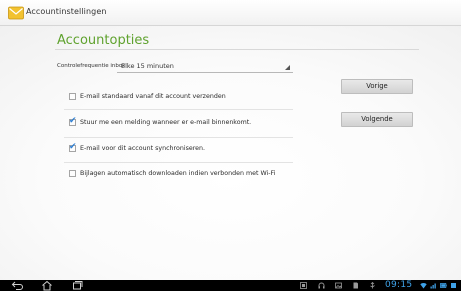 This screenshot has height=291, width=461. What do you see at coordinates (147, 66) in the screenshot?
I see `frequency-value: Elke 15 minuten` at bounding box center [147, 66].